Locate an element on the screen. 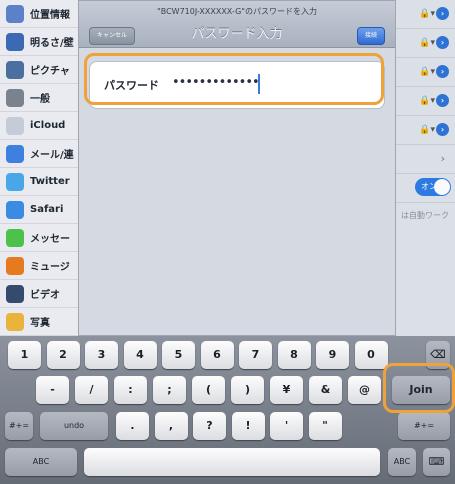 The image size is (455, 484). key: 3 is located at coordinates (101, 355).